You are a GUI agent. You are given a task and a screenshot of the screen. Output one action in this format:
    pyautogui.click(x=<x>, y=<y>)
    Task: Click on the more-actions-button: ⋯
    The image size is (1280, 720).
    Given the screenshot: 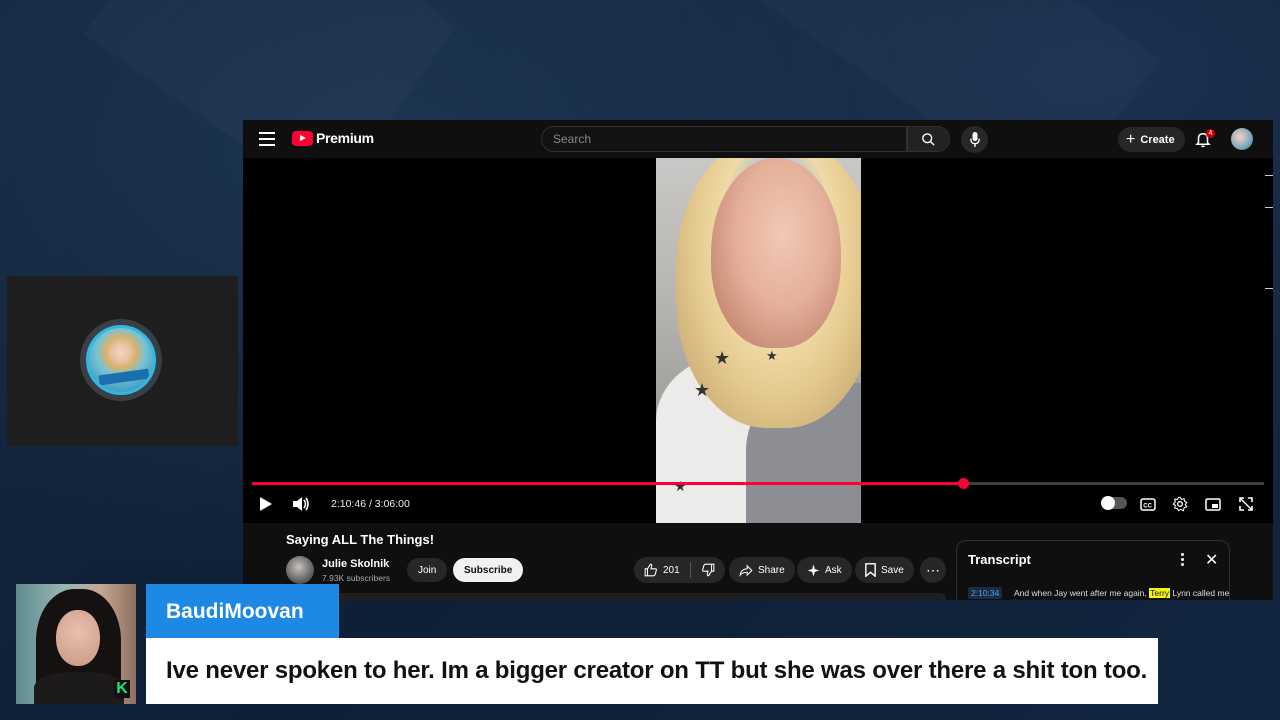 What is the action you would take?
    pyautogui.click(x=933, y=570)
    